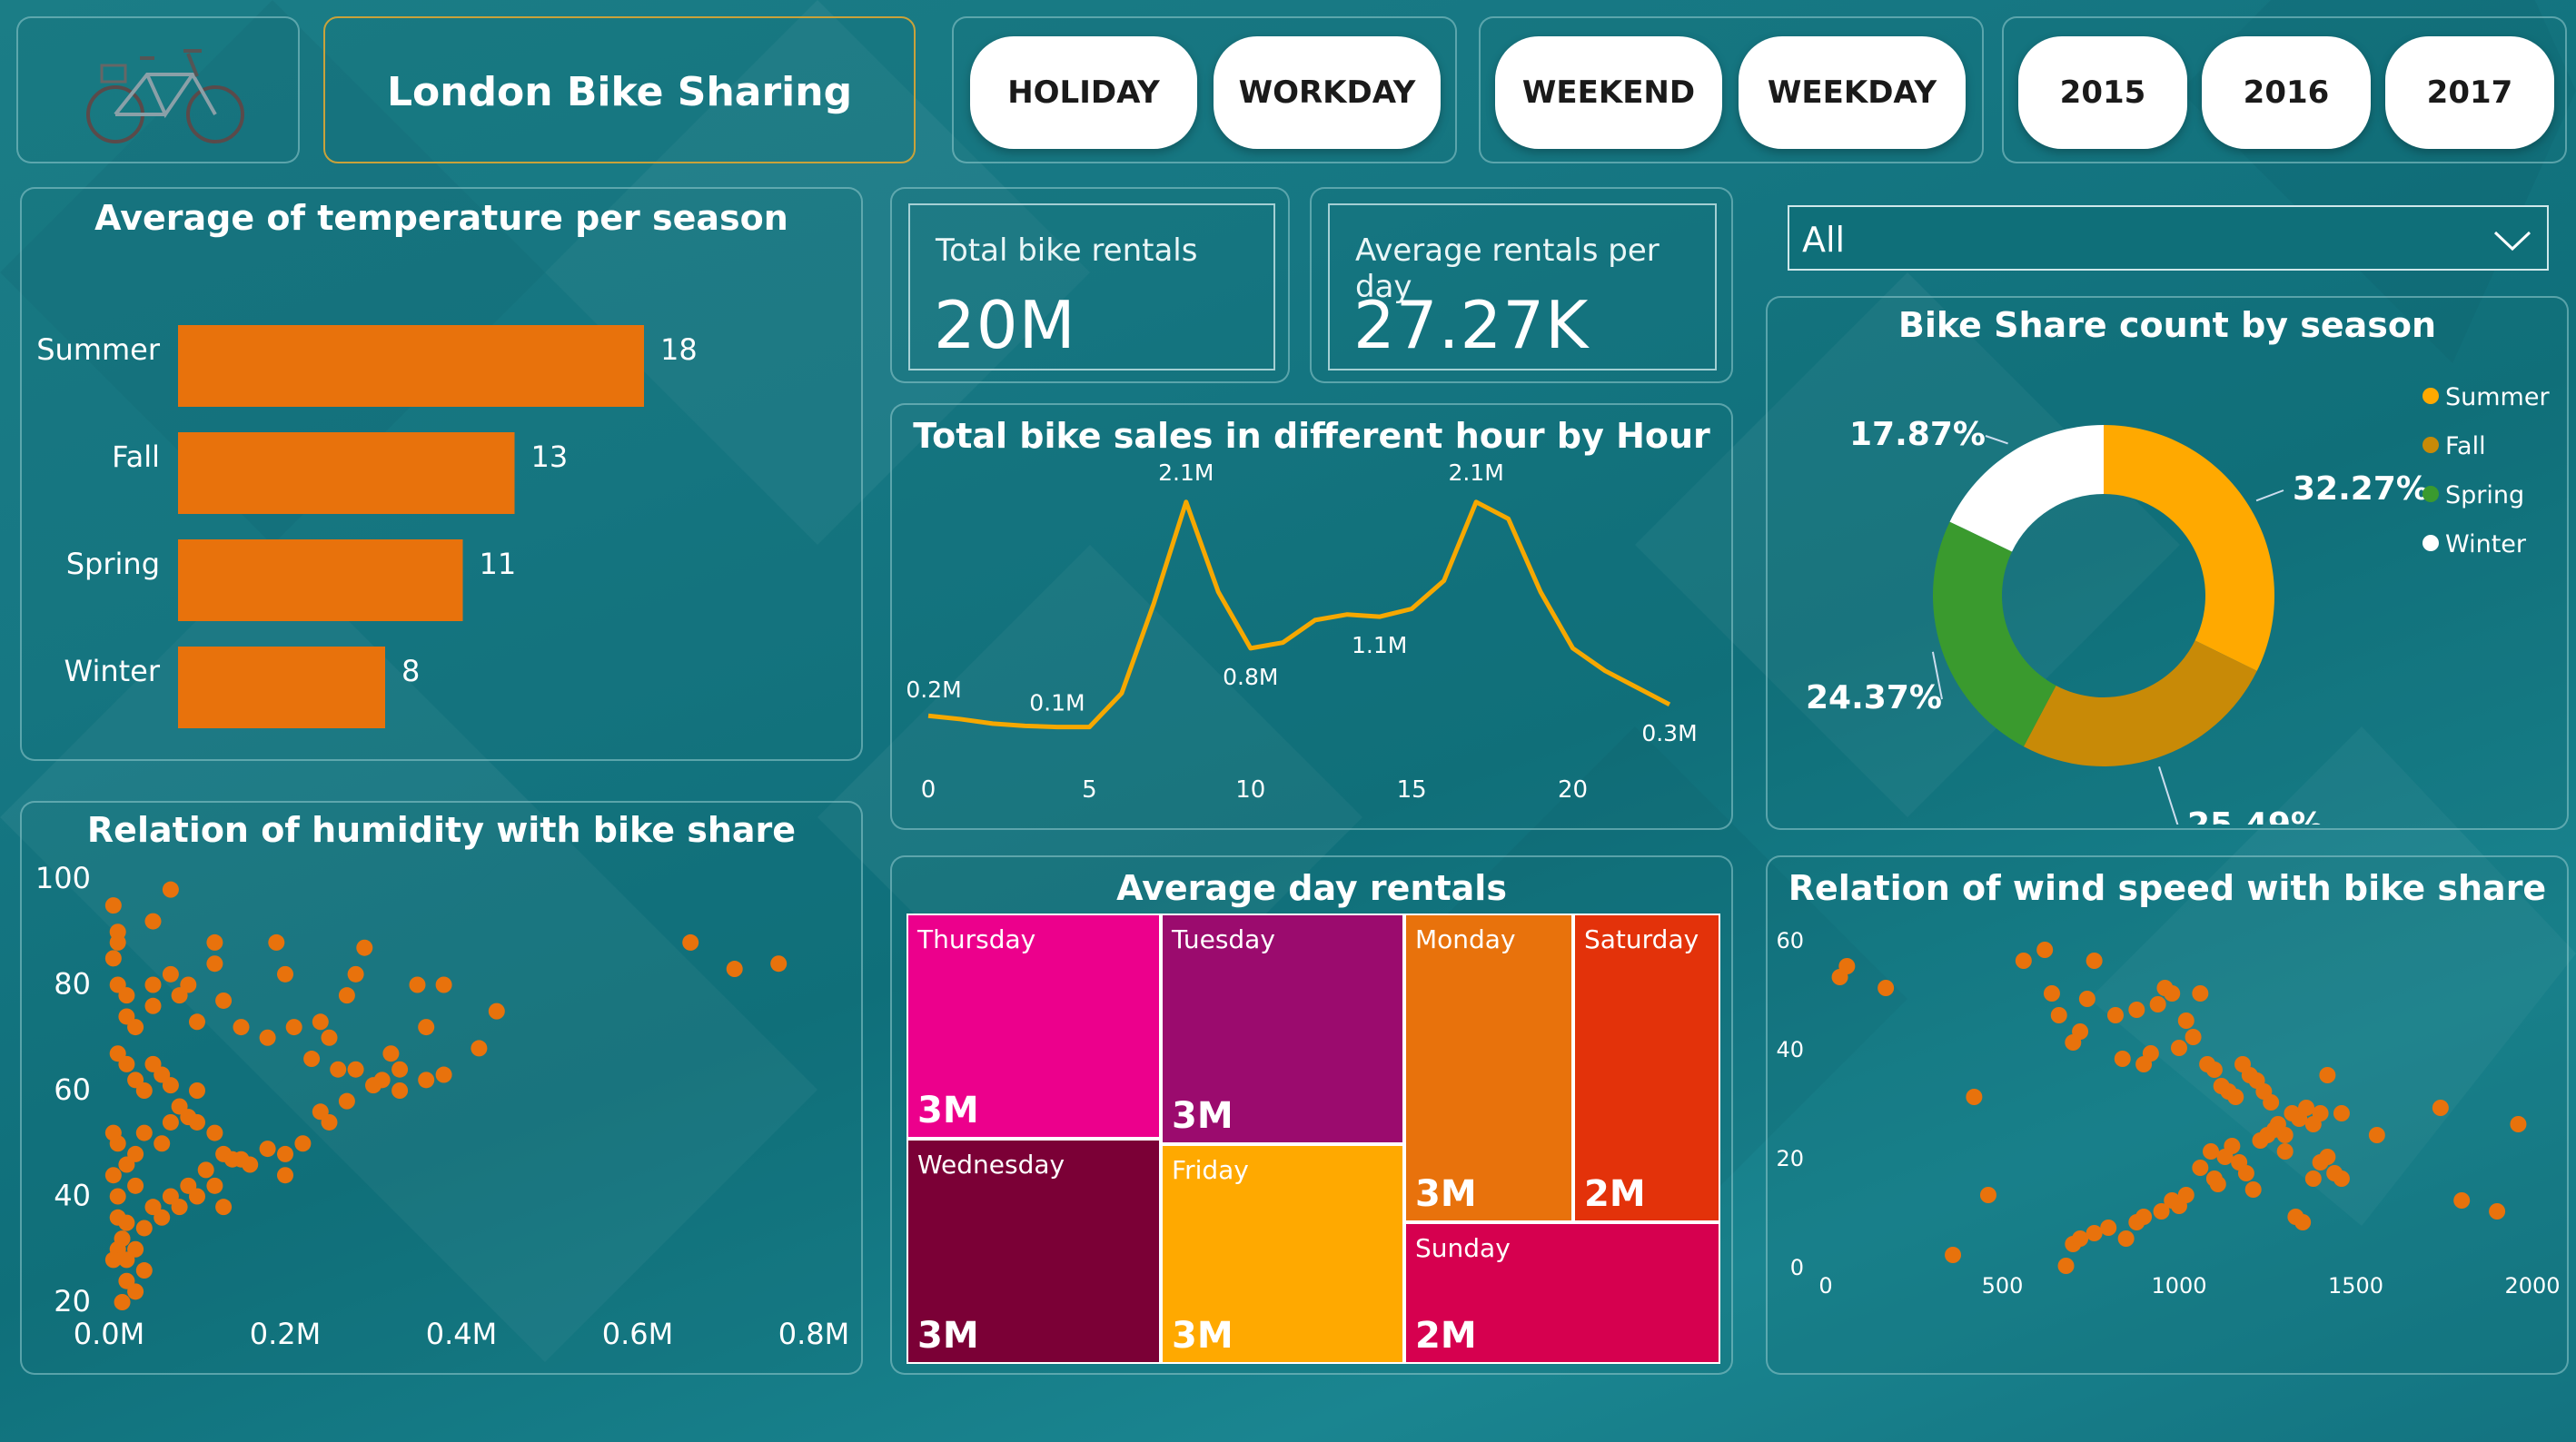 The height and width of the screenshot is (1442, 2576). Describe the element at coordinates (1852, 92) in the screenshot. I see `weekday-button: WEEKDAY` at that location.